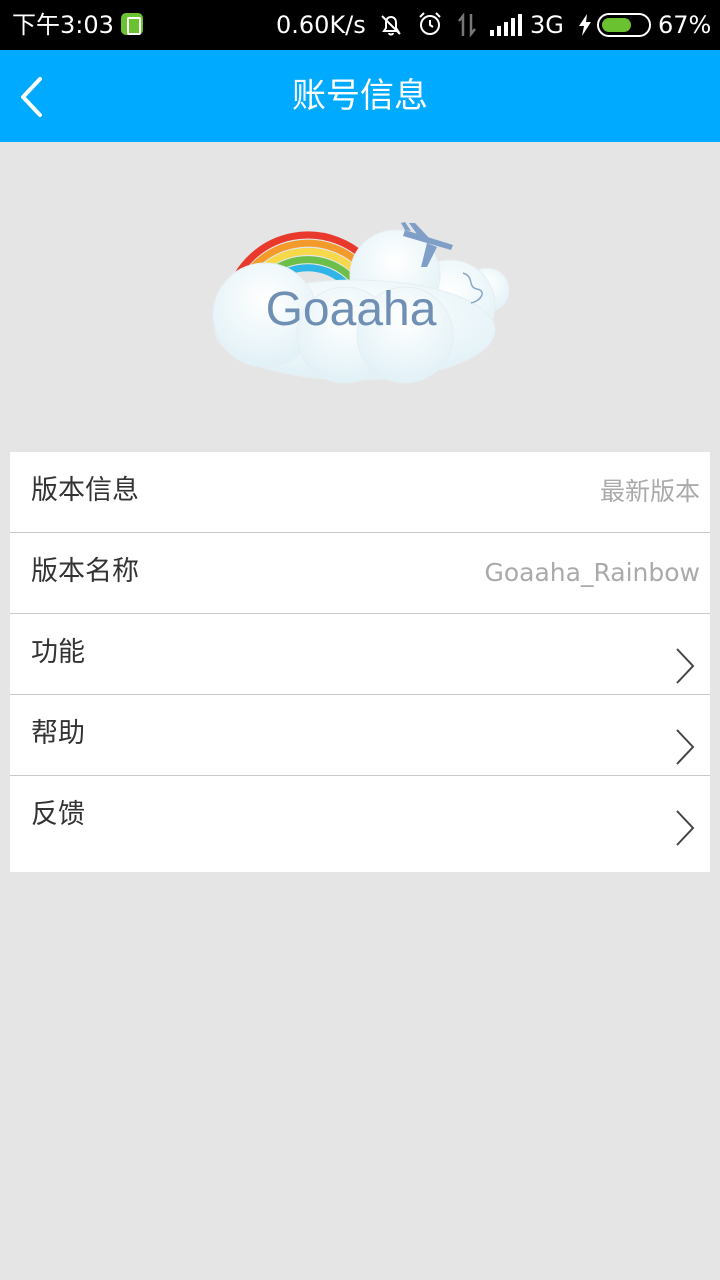  Describe the element at coordinates (430, 23) in the screenshot. I see `alarm-icon` at that location.